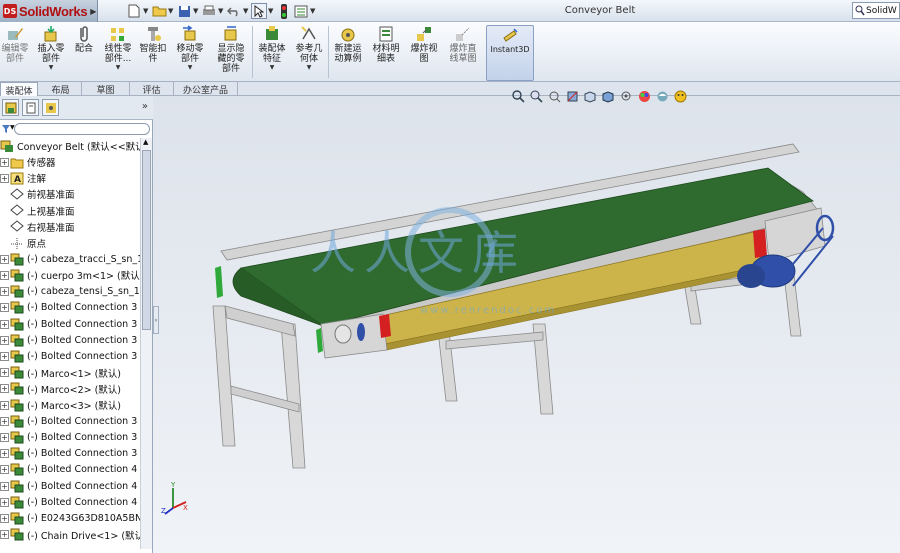 The image size is (900, 553). What do you see at coordinates (70, 275) in the screenshot?
I see `tree-item: + (-) cuerpo 3m<1> (默认` at bounding box center [70, 275].